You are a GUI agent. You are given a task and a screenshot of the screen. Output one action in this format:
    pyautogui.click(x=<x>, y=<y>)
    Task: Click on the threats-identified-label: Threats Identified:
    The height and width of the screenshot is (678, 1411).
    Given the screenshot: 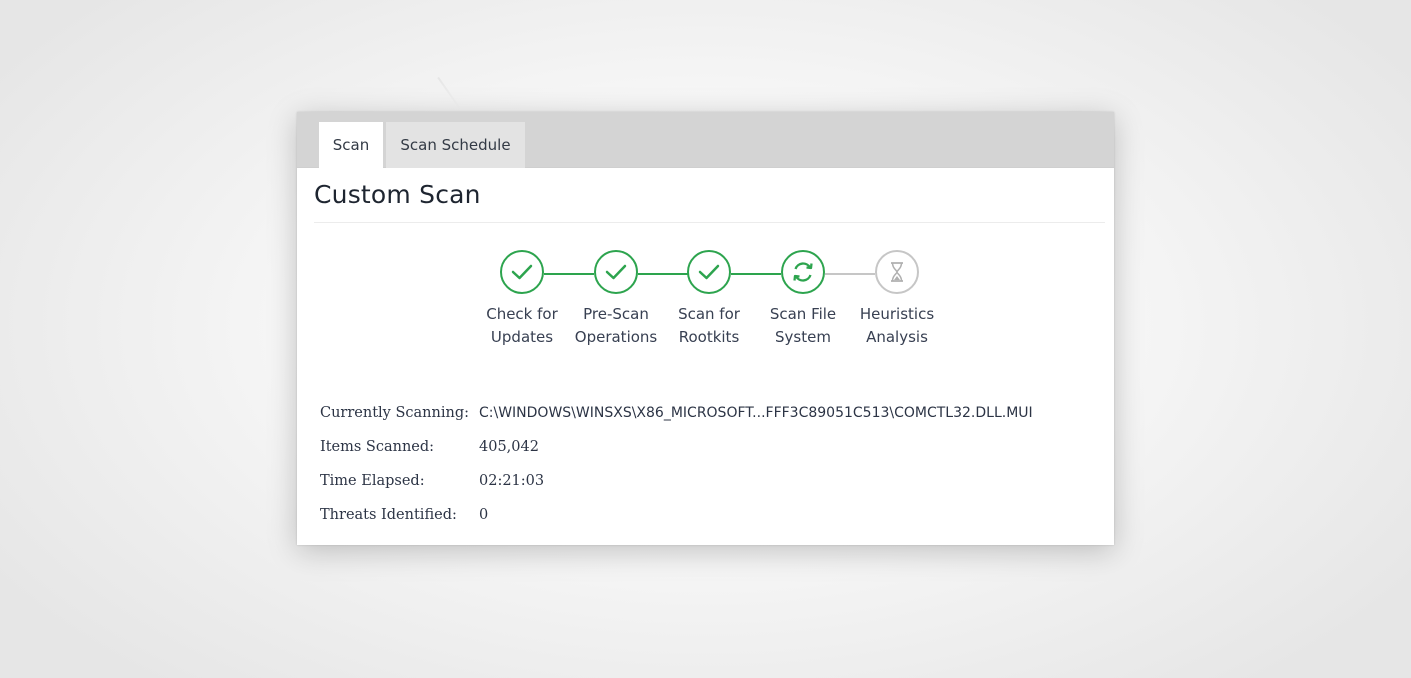 What is the action you would take?
    pyautogui.click(x=388, y=515)
    